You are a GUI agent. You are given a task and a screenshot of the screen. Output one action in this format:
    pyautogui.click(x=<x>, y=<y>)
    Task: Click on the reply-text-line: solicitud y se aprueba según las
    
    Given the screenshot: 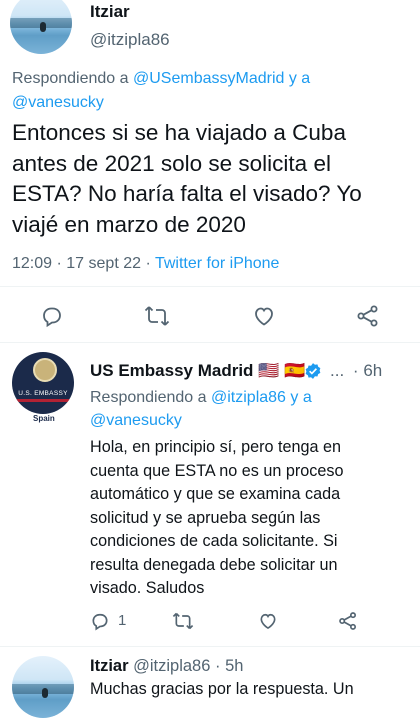 What is the action you would take?
    pyautogui.click(x=205, y=517)
    